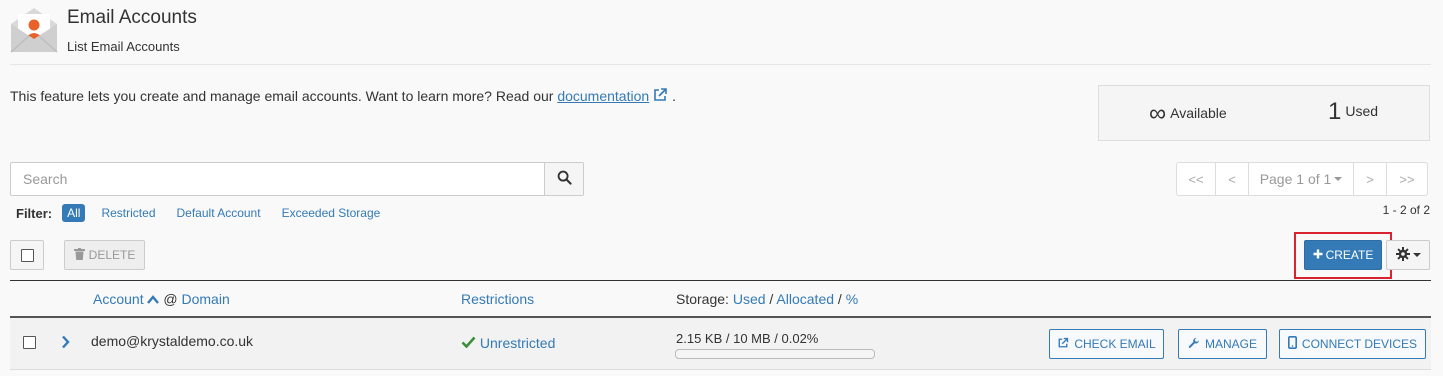  What do you see at coordinates (852, 299) in the screenshot?
I see `sort-percent-link: %` at bounding box center [852, 299].